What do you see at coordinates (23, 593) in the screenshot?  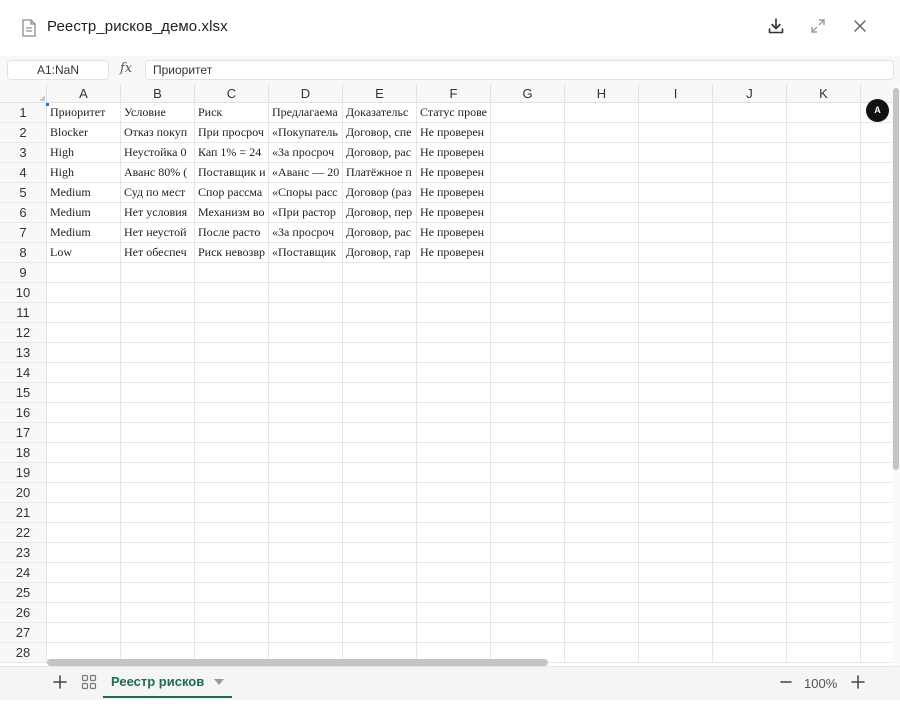 I see `row-header-25: 25` at bounding box center [23, 593].